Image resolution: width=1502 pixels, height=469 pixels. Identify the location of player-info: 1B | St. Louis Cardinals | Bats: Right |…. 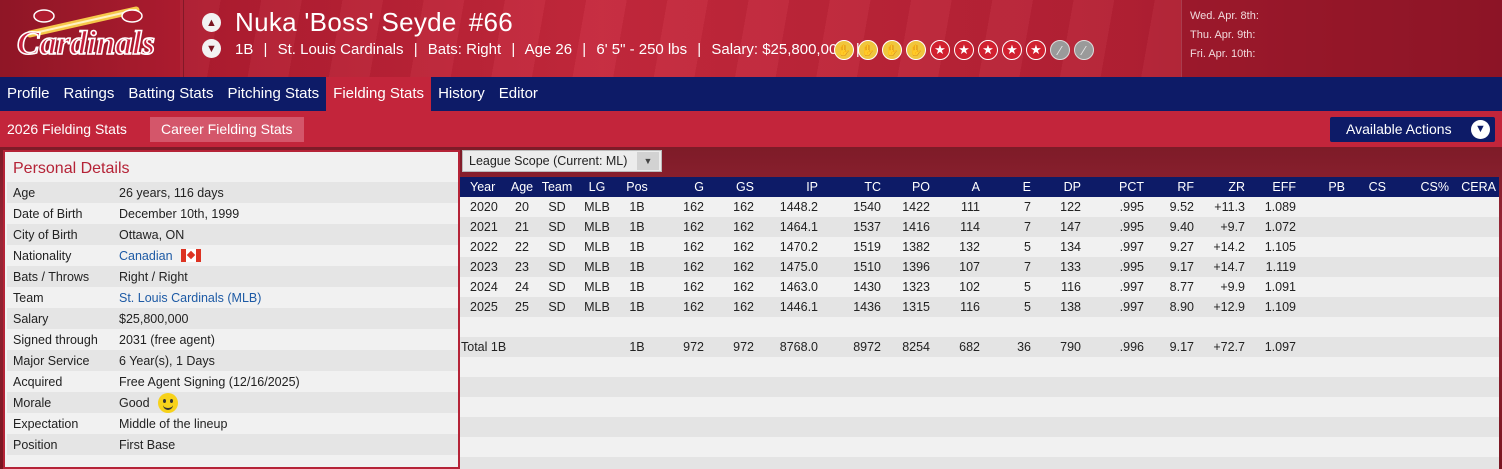
(547, 49).